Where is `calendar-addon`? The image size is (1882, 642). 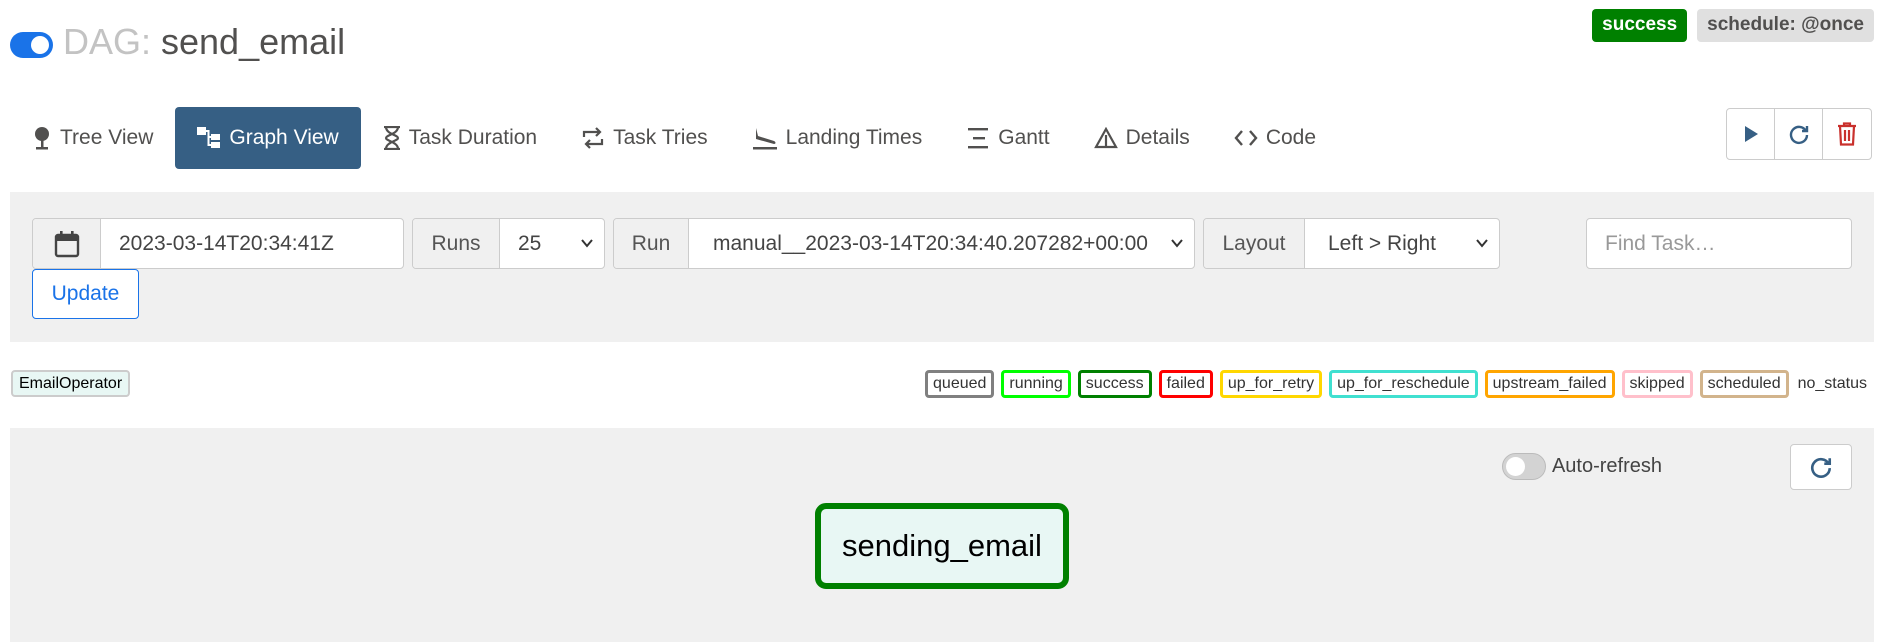 calendar-addon is located at coordinates (67, 243).